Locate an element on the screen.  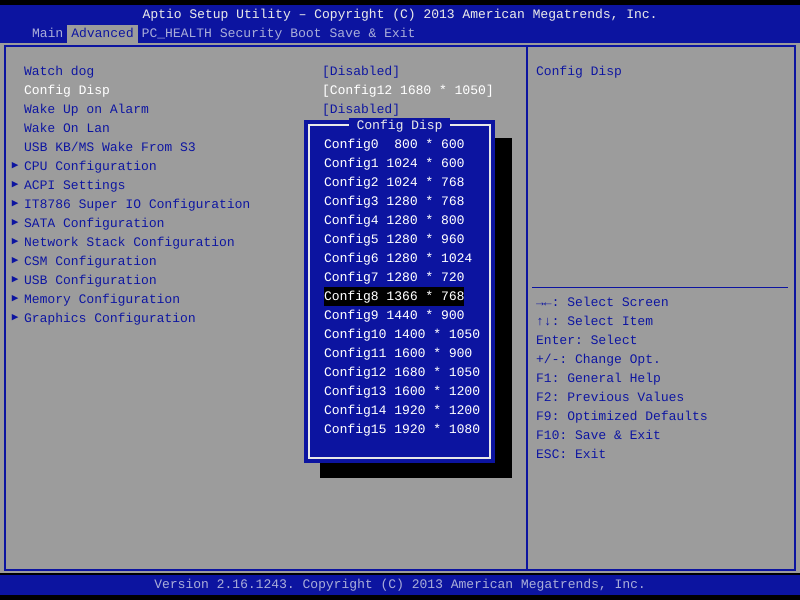
key-hint: →←: Select Screen is located at coordinates (603, 303).